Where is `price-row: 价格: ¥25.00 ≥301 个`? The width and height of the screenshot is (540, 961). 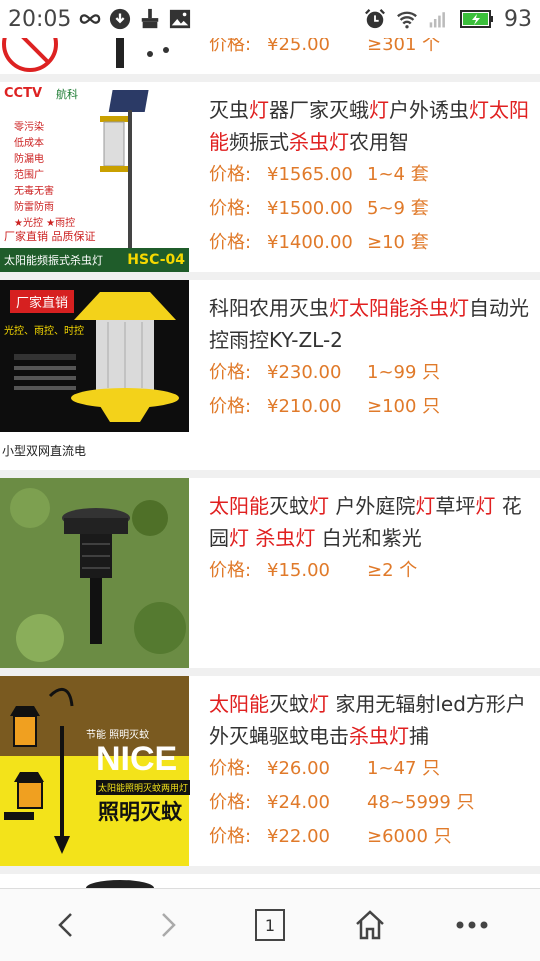
price-row: 价格: ¥25.00 ≥301 个 is located at coordinates (325, 46).